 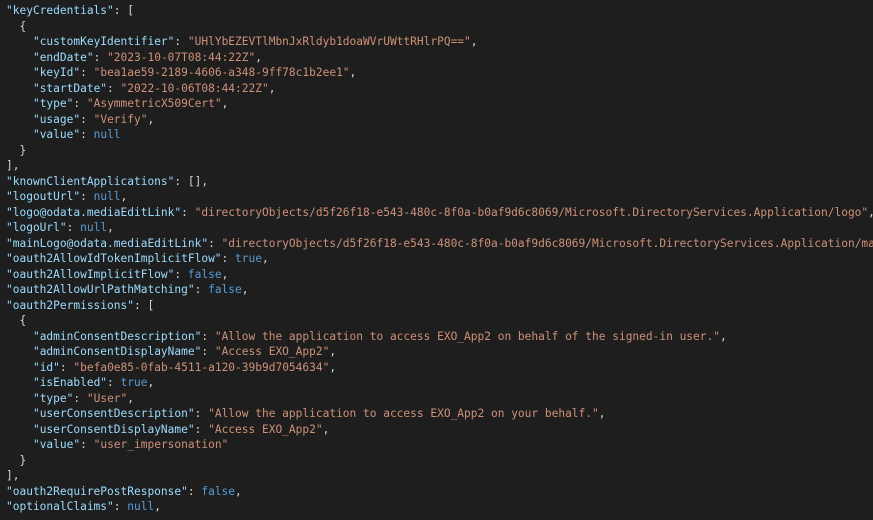 What do you see at coordinates (120, 119) in the screenshot?
I see `json-string-value: "Verify"` at bounding box center [120, 119].